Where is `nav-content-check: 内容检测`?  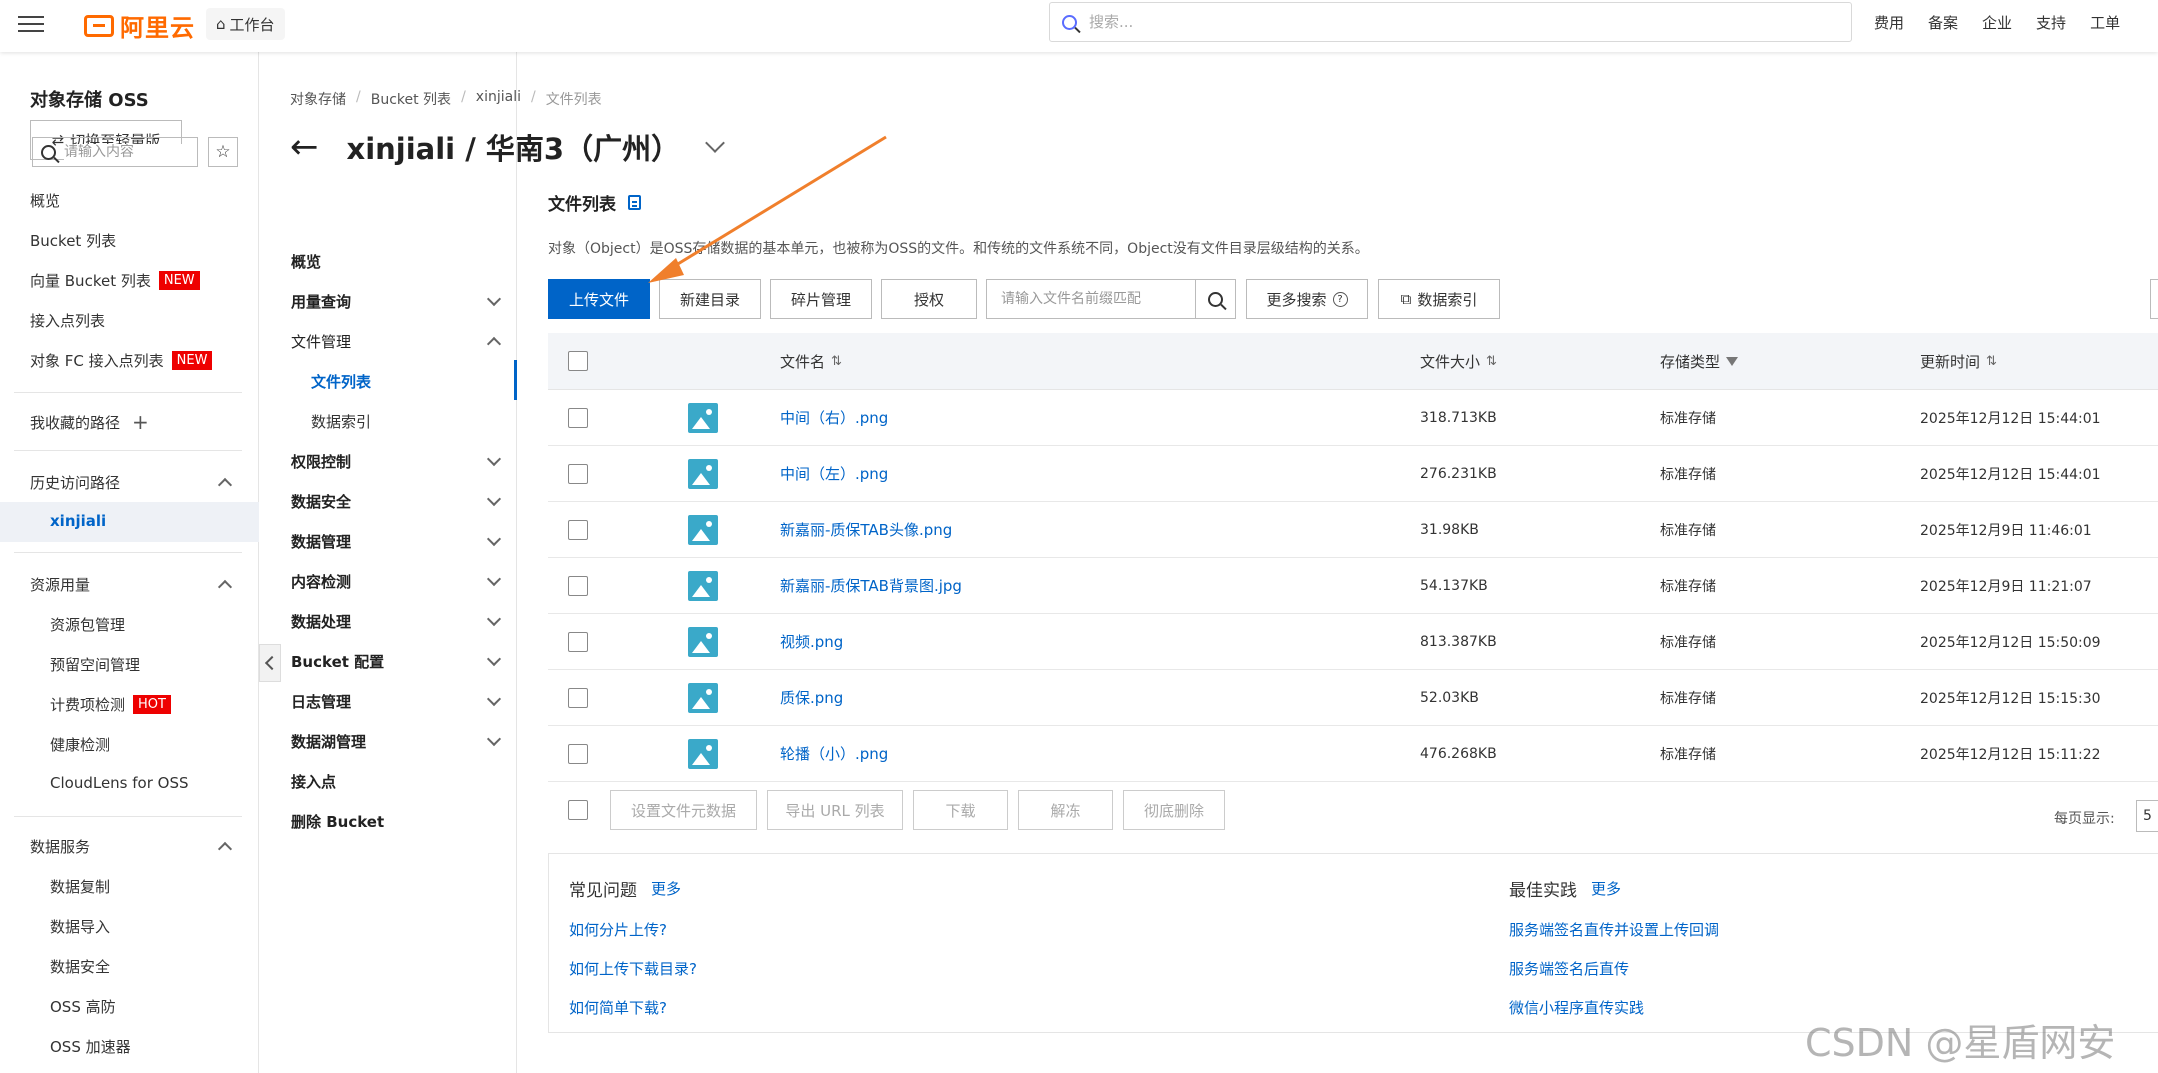
nav-content-check: 内容检测 is located at coordinates (396, 581).